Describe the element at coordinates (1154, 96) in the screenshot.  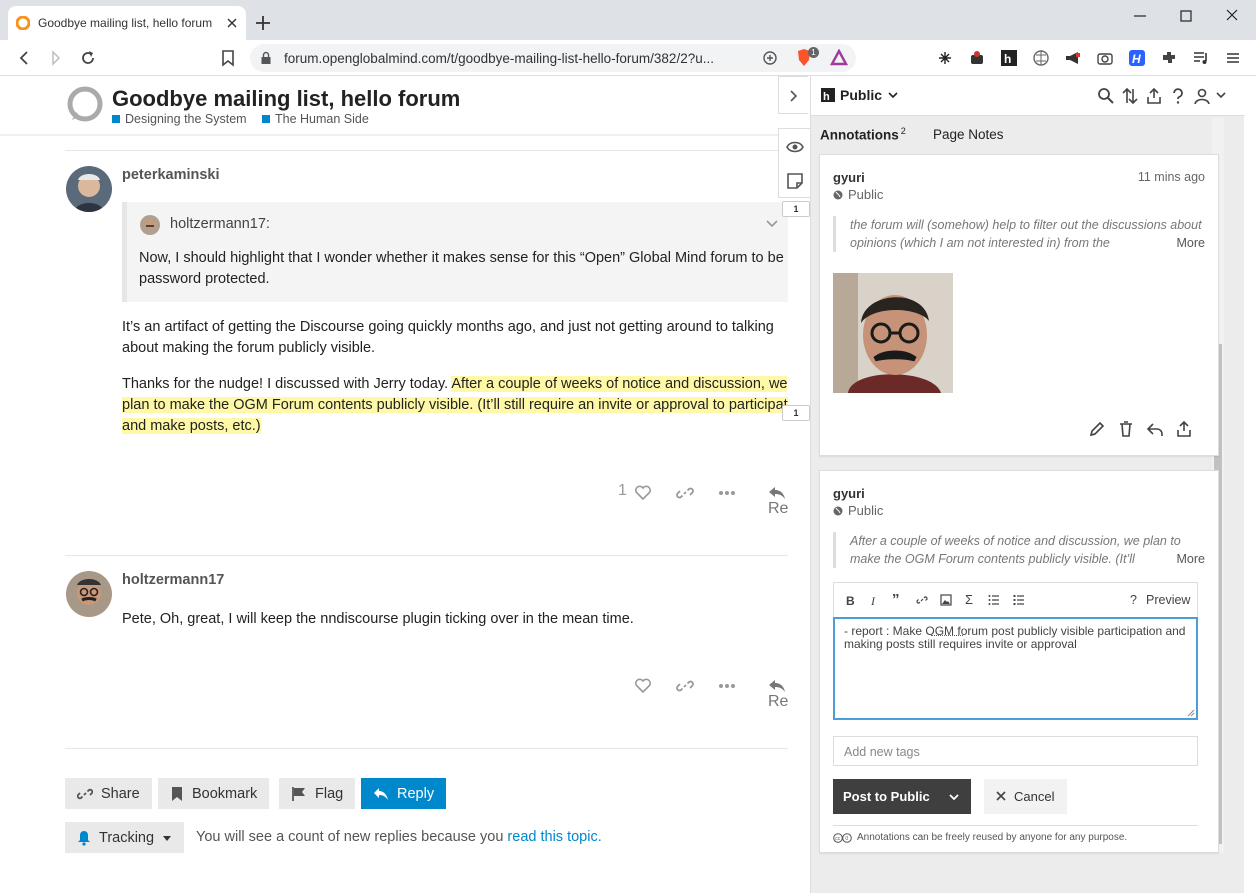
I see `share-icon` at that location.